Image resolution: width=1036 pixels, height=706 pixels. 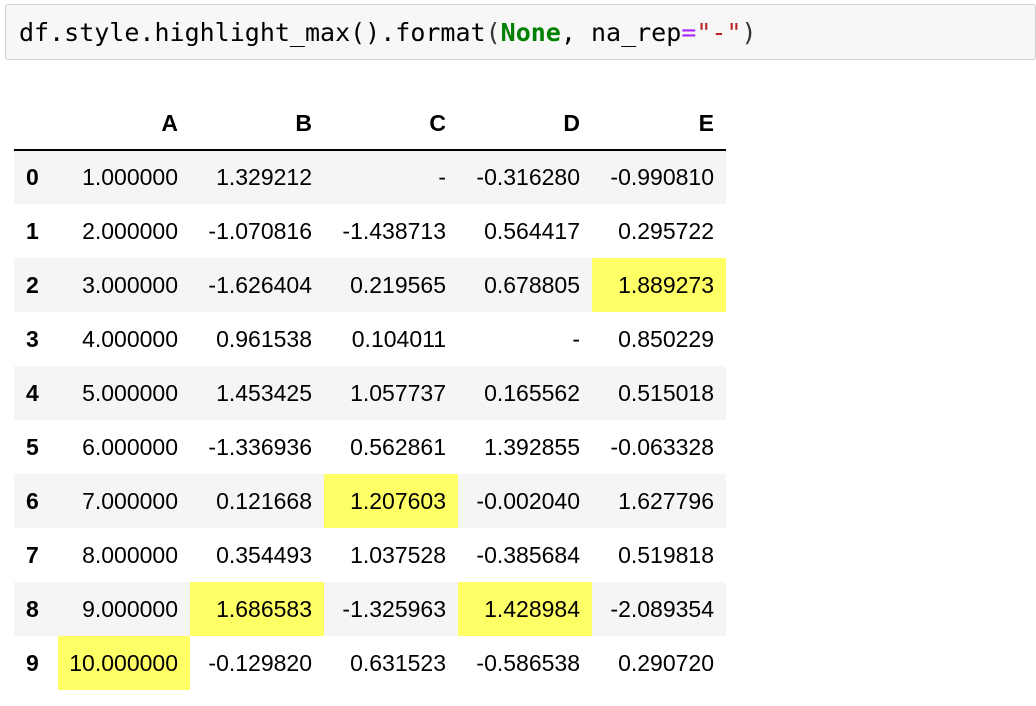 I want to click on row-index: 6, so click(x=32, y=500).